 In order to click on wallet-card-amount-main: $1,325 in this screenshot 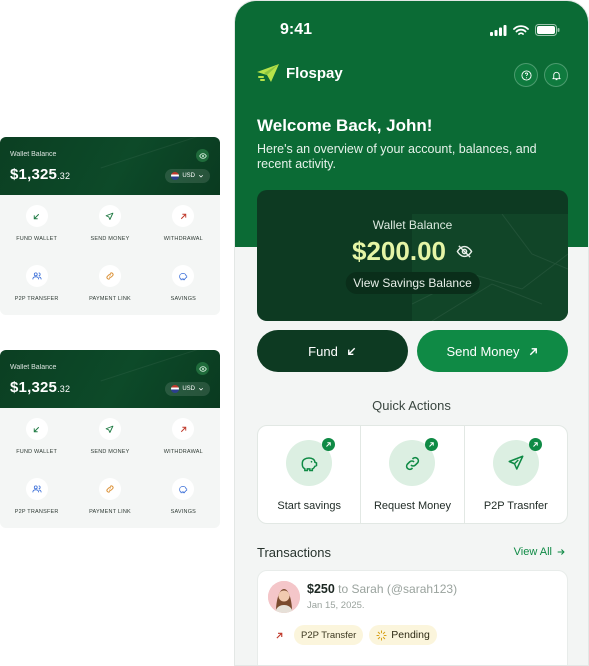, I will do `click(34, 174)`.